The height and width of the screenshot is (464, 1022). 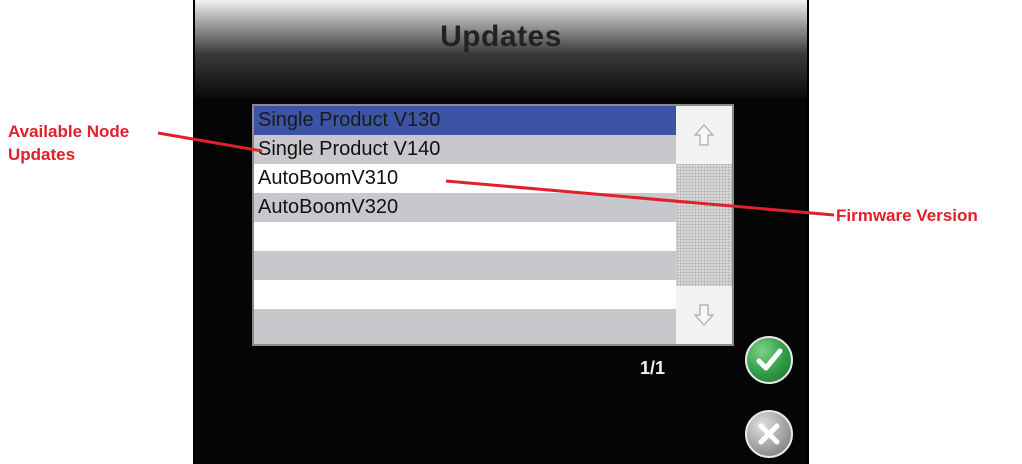 What do you see at coordinates (466, 178) in the screenshot?
I see `list-item: AutoBoomV310` at bounding box center [466, 178].